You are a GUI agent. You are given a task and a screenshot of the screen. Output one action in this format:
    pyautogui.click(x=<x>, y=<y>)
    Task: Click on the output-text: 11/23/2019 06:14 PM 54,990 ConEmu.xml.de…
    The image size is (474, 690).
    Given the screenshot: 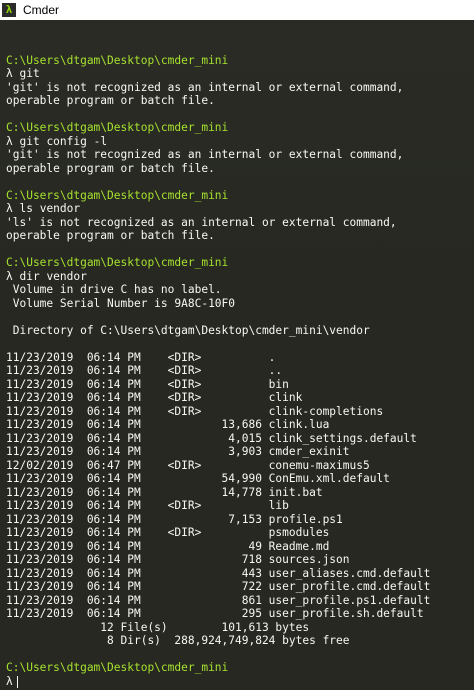 What is the action you would take?
    pyautogui.click(x=198, y=478)
    